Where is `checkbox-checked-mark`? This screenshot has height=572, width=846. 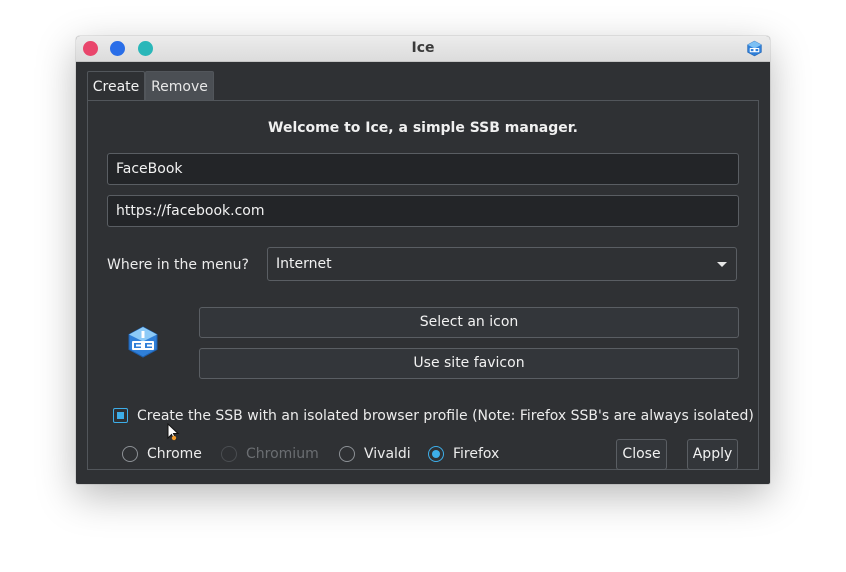 checkbox-checked-mark is located at coordinates (120, 415).